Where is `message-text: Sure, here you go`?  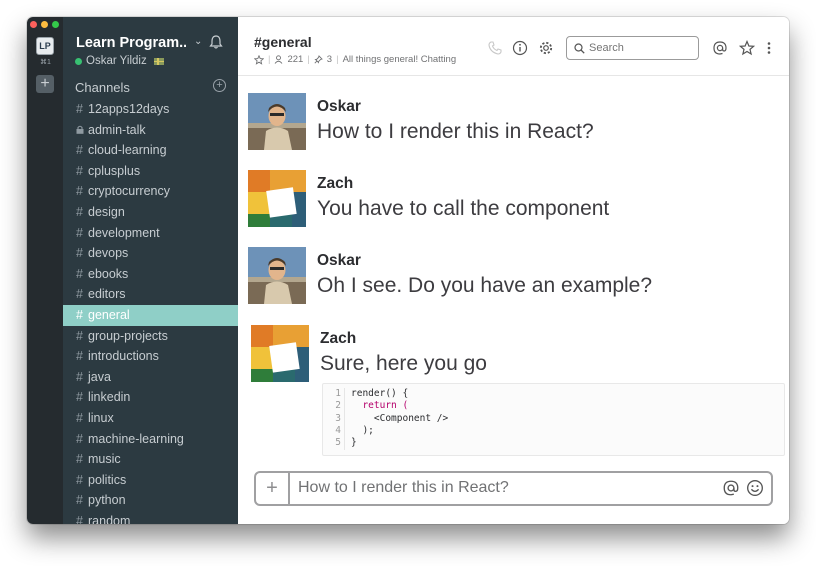 message-text: Sure, here you go is located at coordinates (403, 363).